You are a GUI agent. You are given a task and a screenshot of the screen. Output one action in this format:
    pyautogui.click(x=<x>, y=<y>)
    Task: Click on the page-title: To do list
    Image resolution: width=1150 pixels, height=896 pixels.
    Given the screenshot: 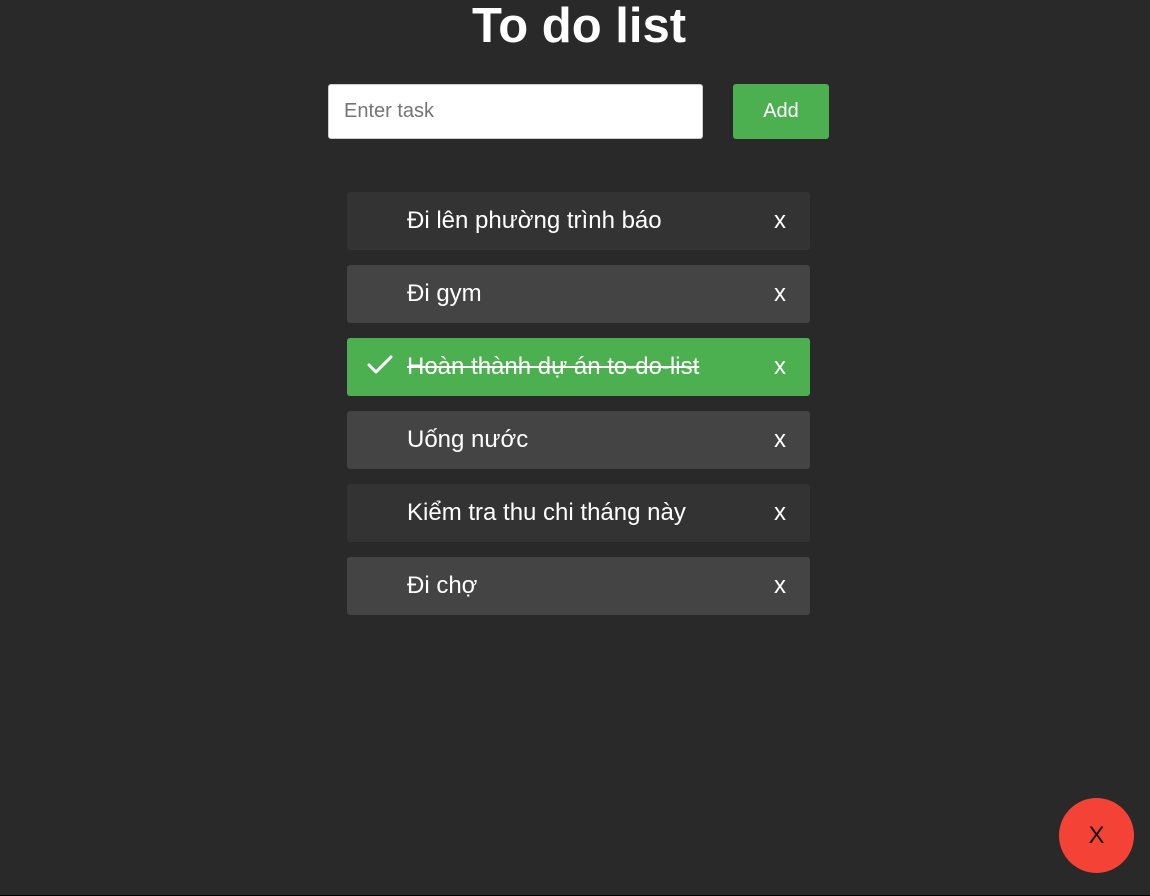 What is the action you would take?
    pyautogui.click(x=579, y=26)
    